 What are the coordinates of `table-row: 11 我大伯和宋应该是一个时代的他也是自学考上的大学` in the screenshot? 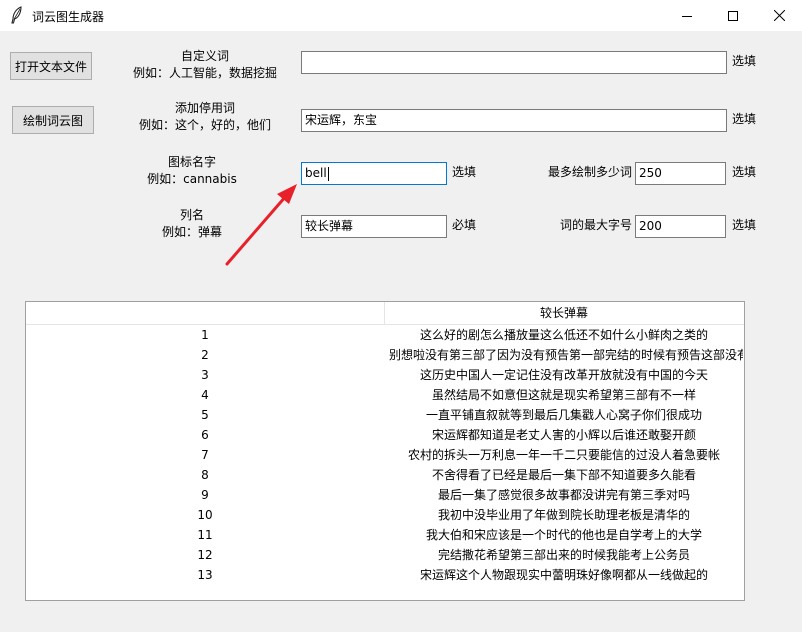 It's located at (385, 535).